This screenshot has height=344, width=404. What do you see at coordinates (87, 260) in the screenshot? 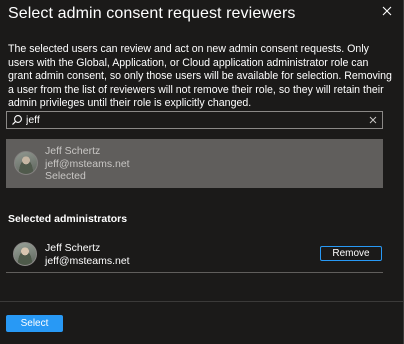
I see `admin-email: jeff@msteams.net` at bounding box center [87, 260].